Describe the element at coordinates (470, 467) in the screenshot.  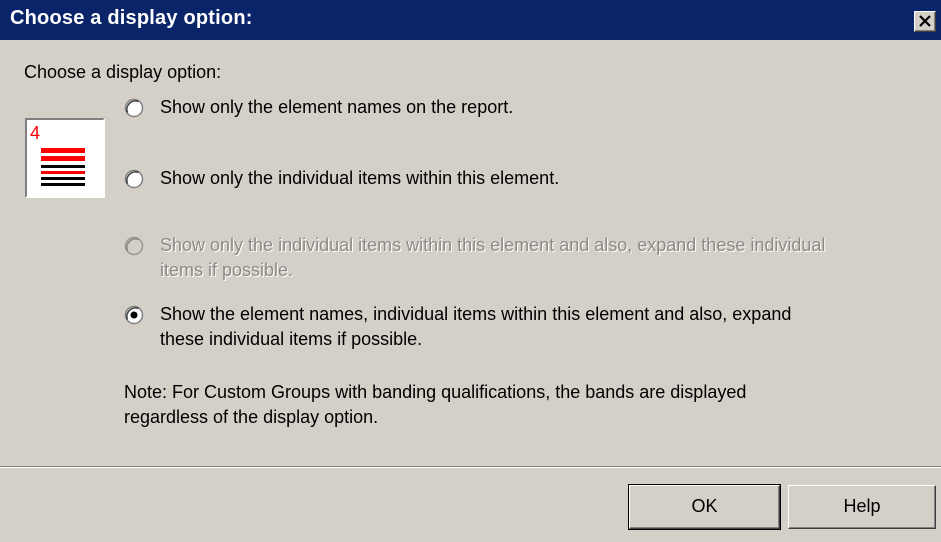
I see `divider` at that location.